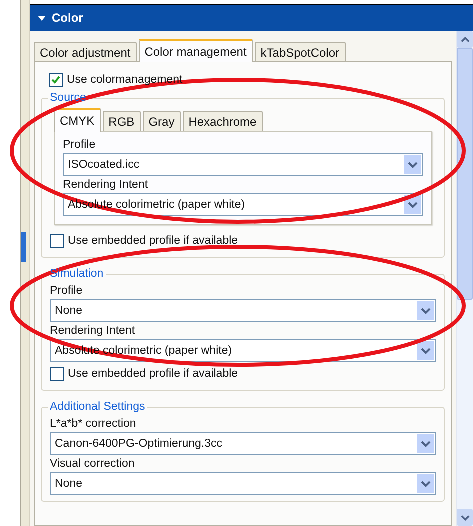  Describe the element at coordinates (97, 407) in the screenshot. I see `group-title: Additional Settings` at that location.